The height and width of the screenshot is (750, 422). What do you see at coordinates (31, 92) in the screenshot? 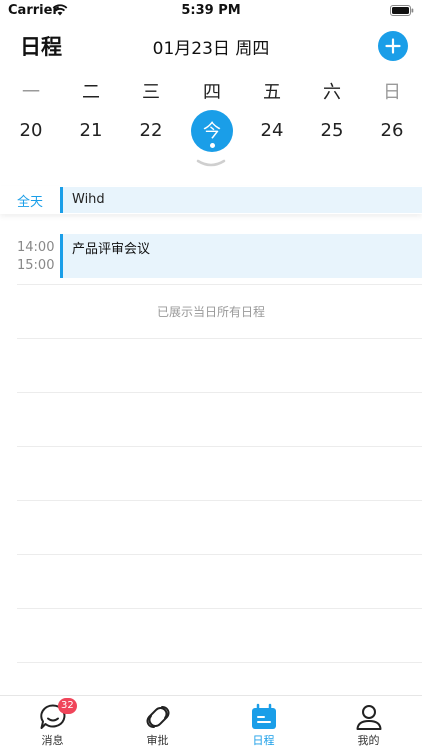
I see `weekday-label: 一` at bounding box center [31, 92].